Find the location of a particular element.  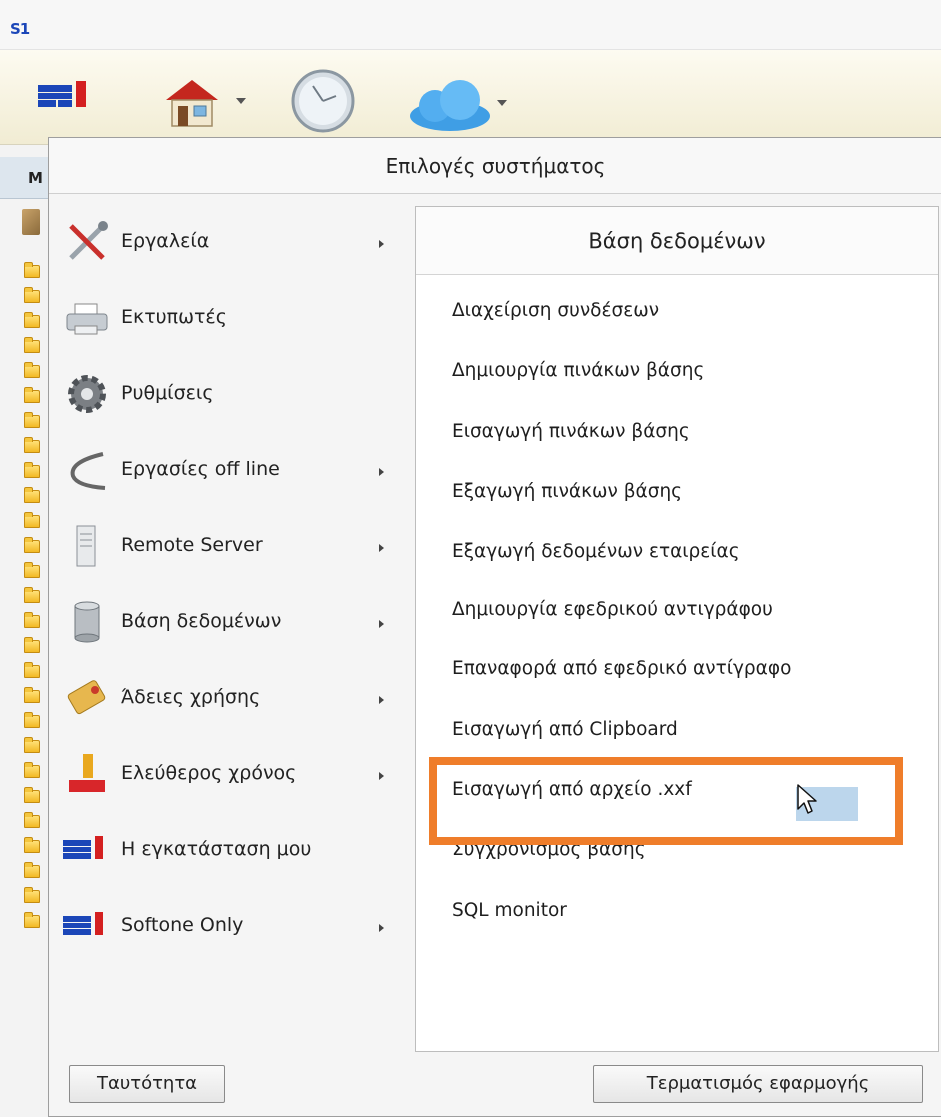

gear-icon is located at coordinates (87, 394).